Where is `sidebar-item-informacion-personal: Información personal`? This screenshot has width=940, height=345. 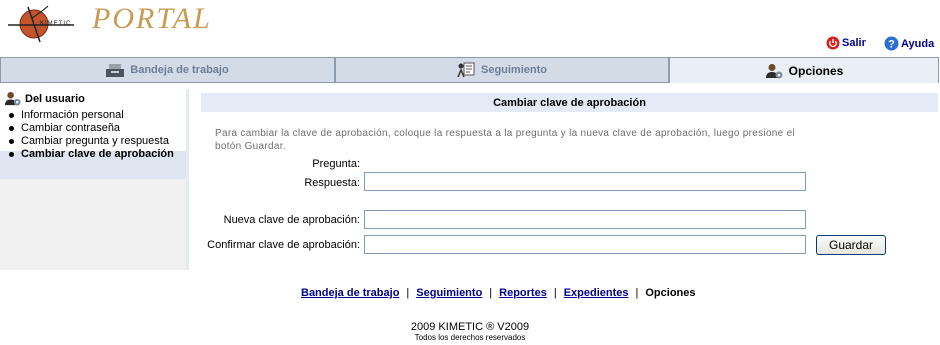
sidebar-item-informacion-personal: Información personal is located at coordinates (96, 115).